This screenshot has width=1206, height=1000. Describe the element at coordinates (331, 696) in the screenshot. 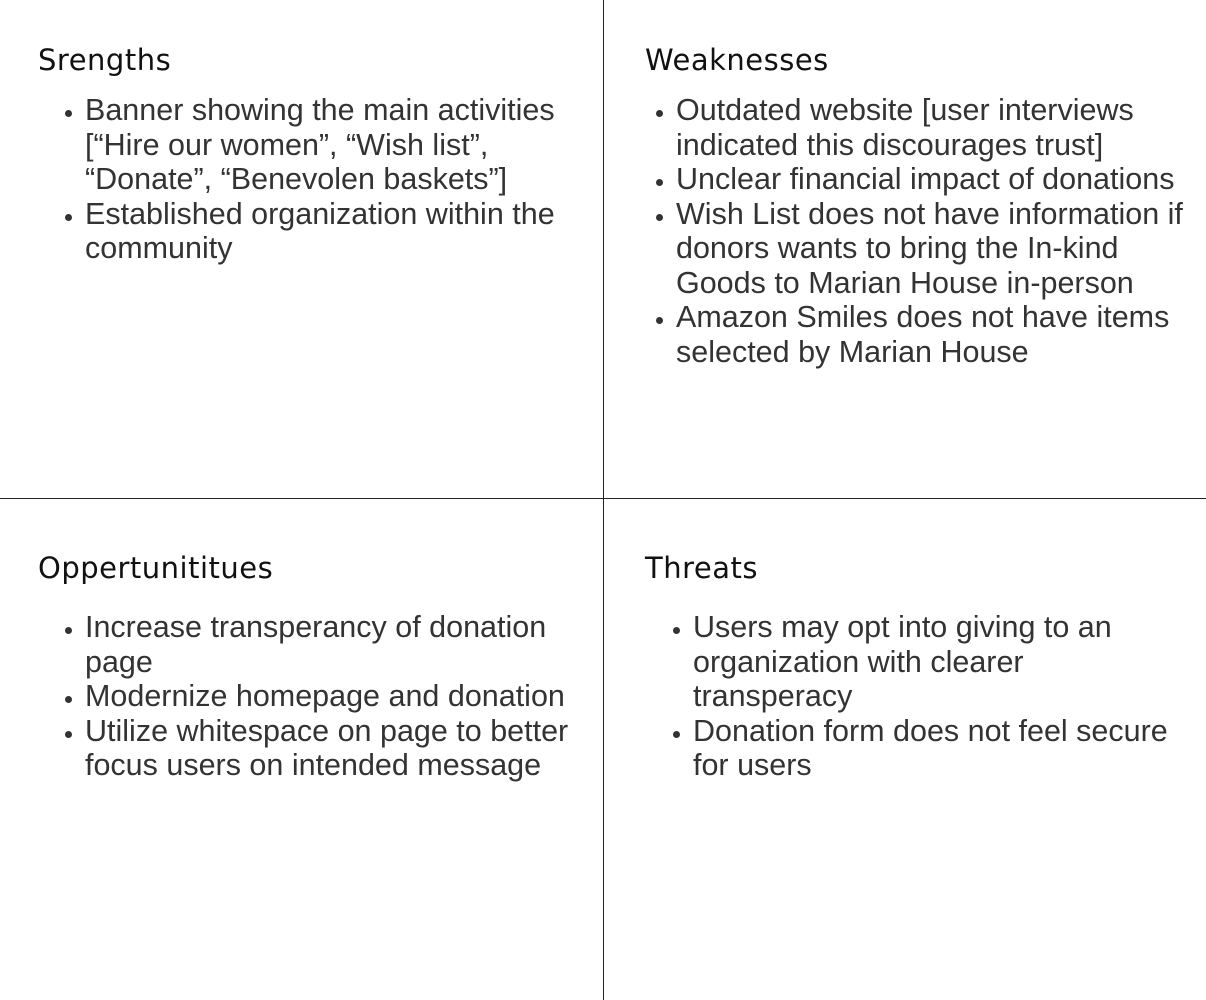

I see `opportunities-item: Modernize homepage and donation` at that location.